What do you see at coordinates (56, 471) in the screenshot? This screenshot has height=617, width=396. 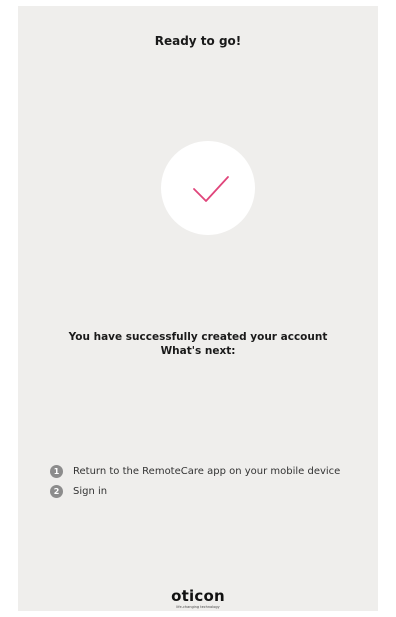 I see `step-number-badge: 1` at bounding box center [56, 471].